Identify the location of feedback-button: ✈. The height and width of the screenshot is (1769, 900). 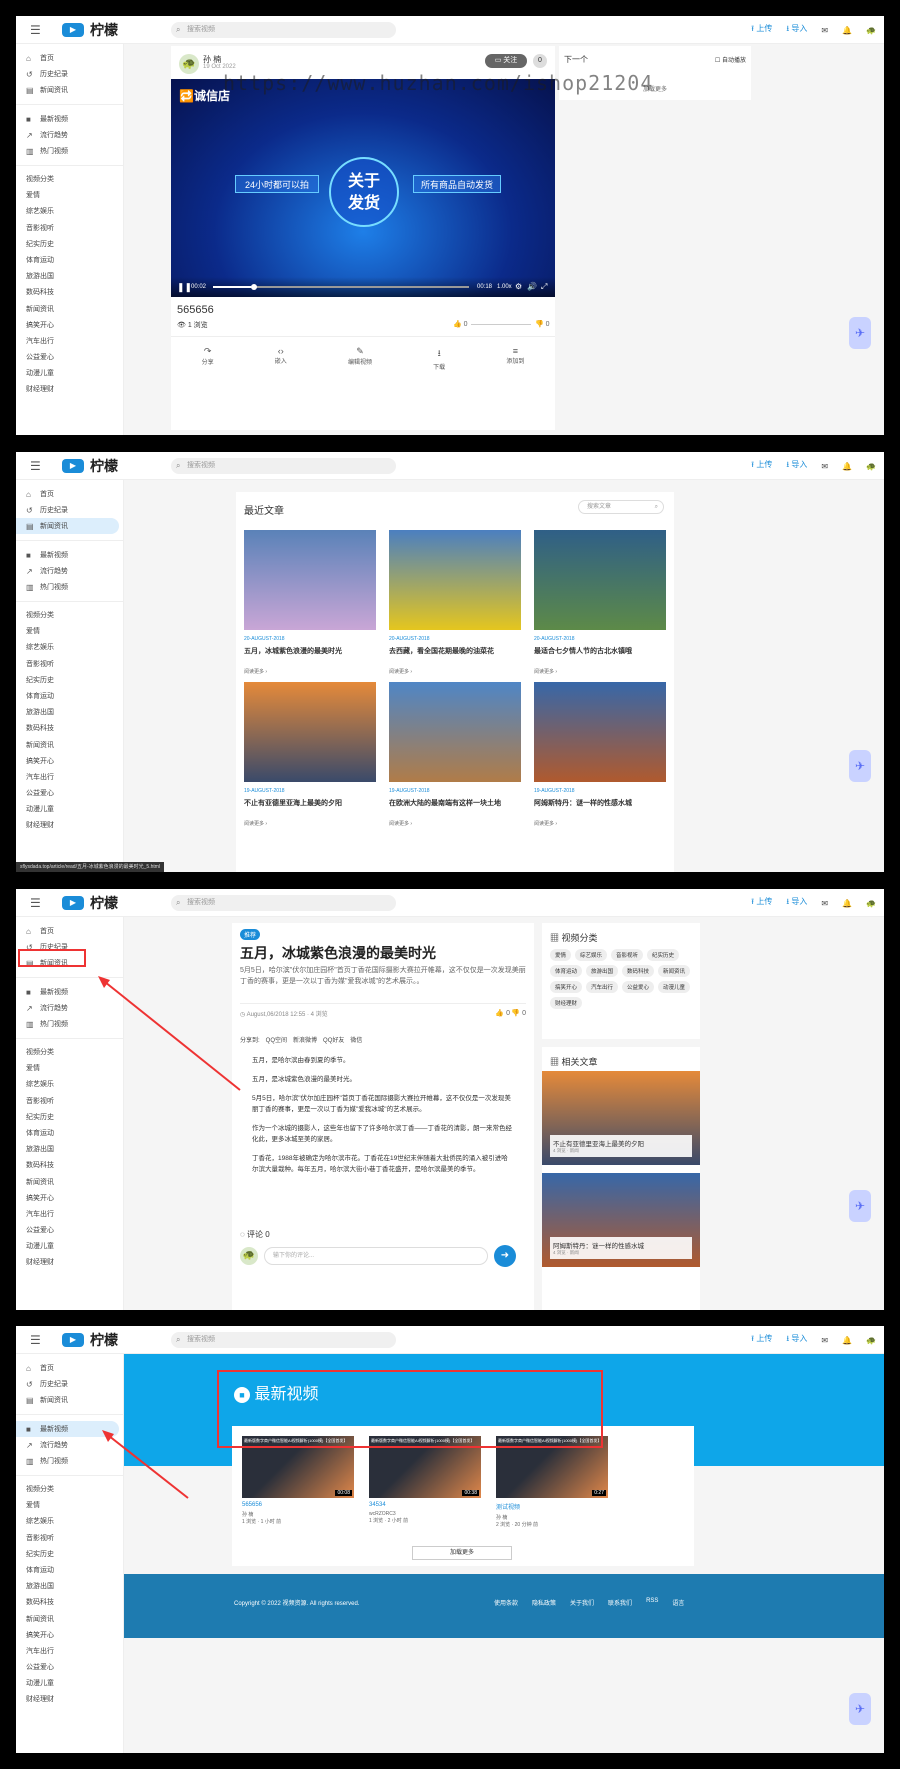
(860, 333).